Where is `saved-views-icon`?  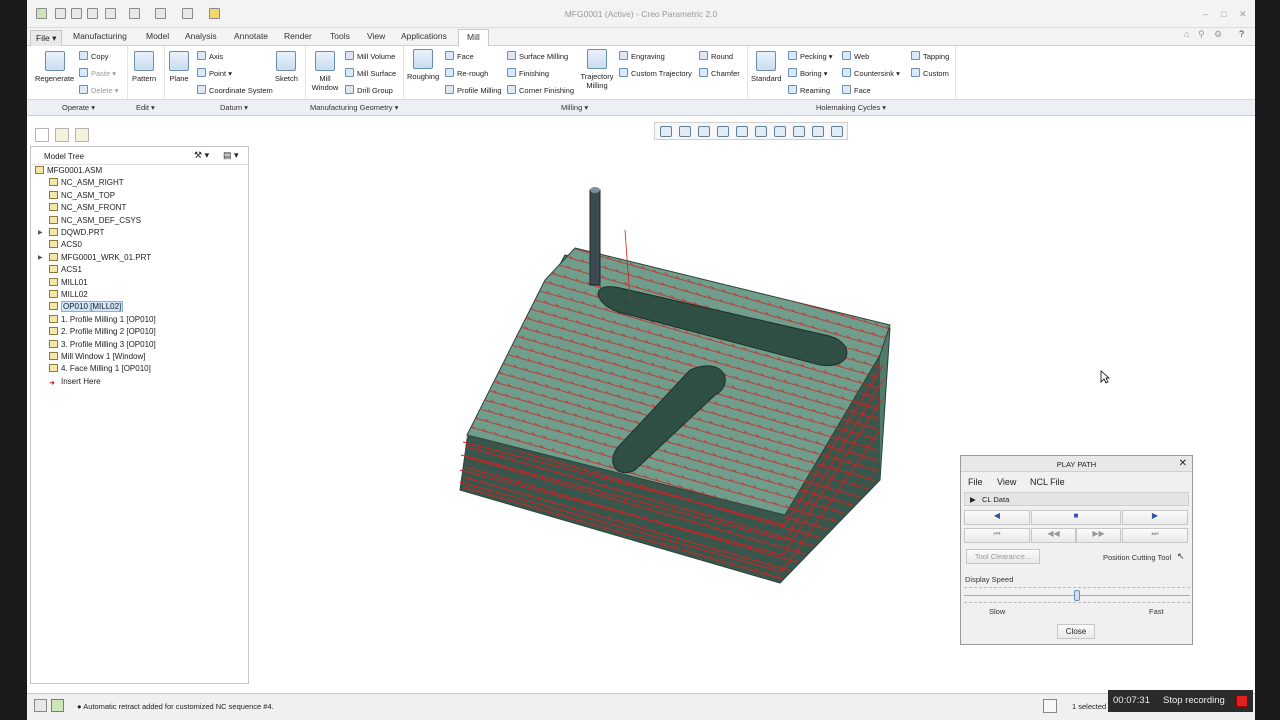 saved-views-icon is located at coordinates (761, 131).